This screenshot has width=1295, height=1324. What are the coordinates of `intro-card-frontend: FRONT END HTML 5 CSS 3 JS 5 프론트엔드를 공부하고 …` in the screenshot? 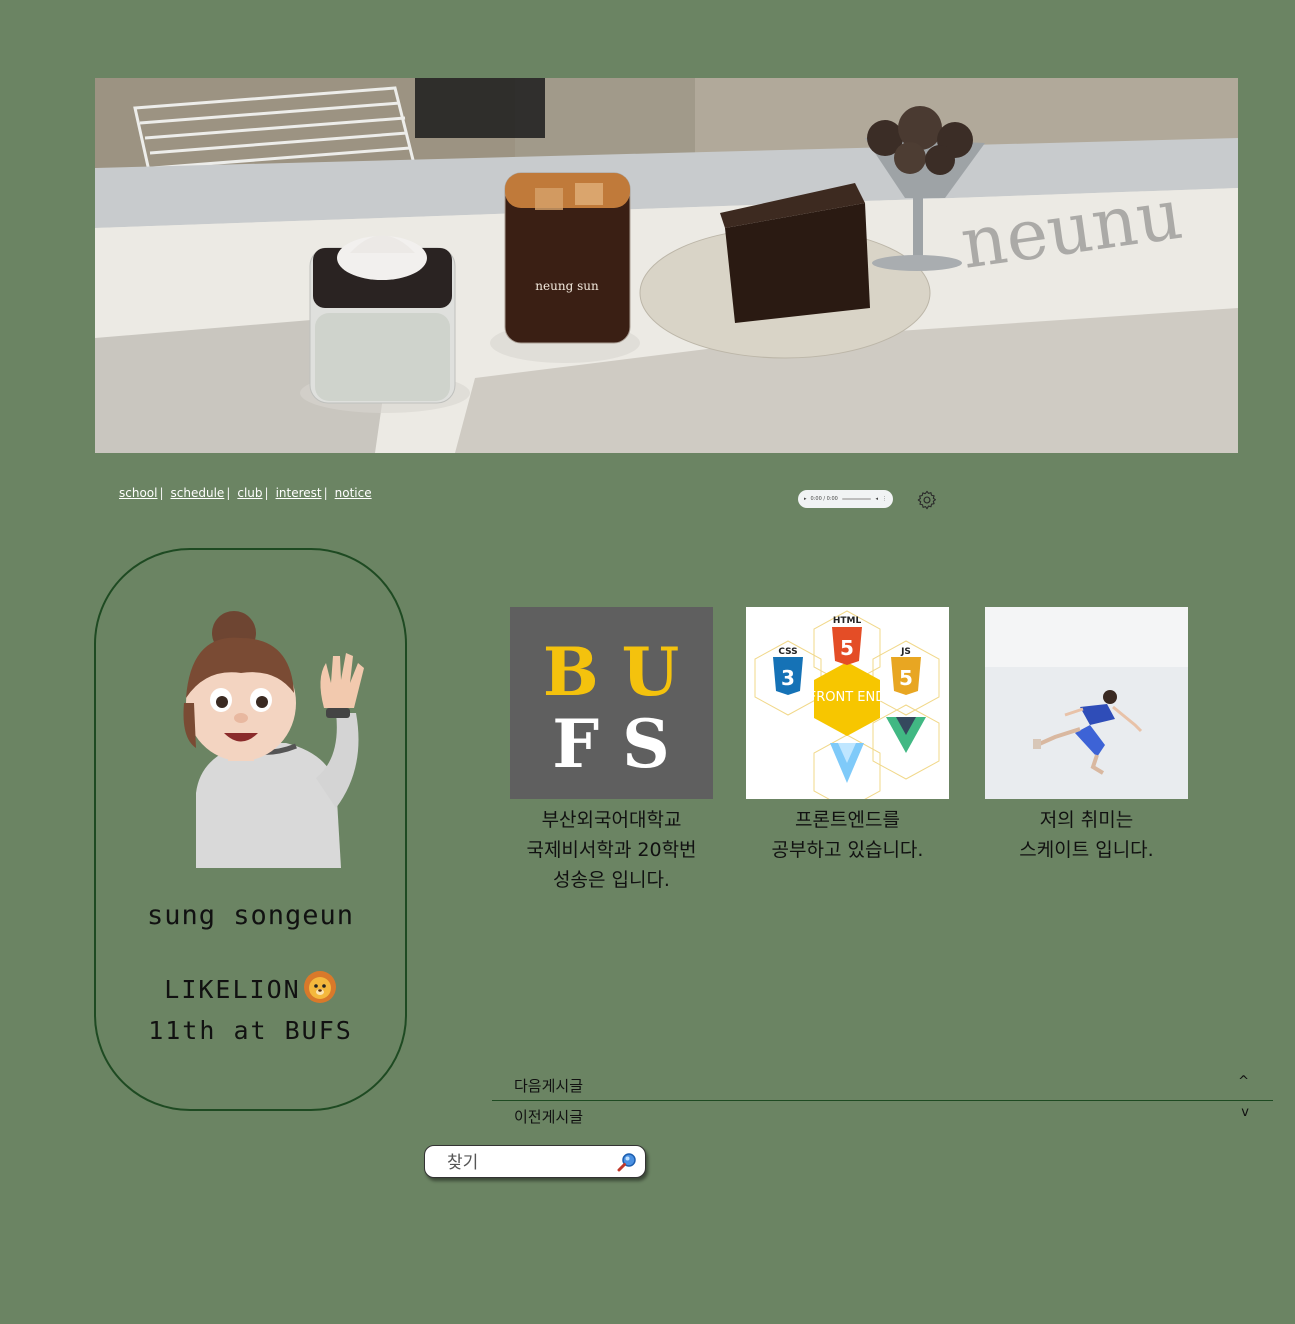 It's located at (847, 736).